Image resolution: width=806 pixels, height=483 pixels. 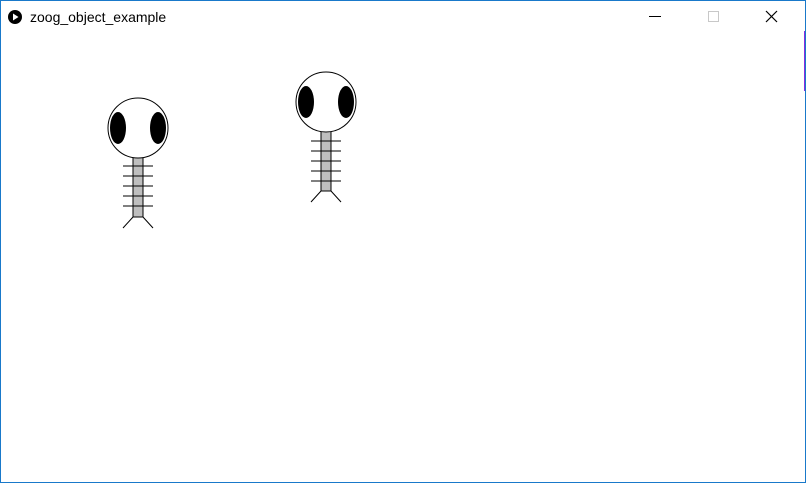 I want to click on maximize-icon, so click(x=713, y=16).